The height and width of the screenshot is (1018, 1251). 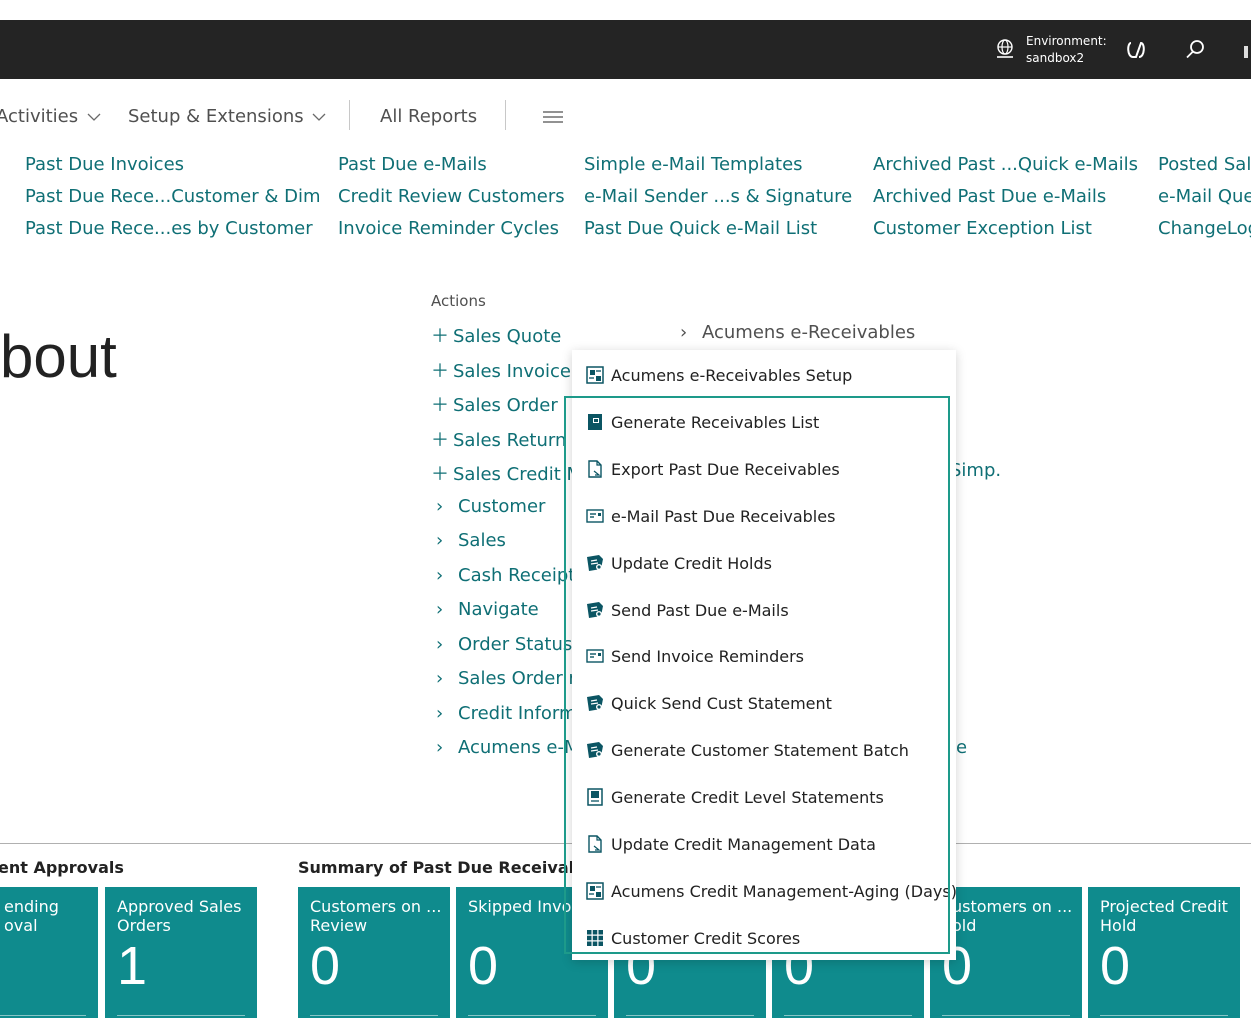 What do you see at coordinates (451, 196) in the screenshot?
I see `link-credit-review-customers: Credit Review Customers` at bounding box center [451, 196].